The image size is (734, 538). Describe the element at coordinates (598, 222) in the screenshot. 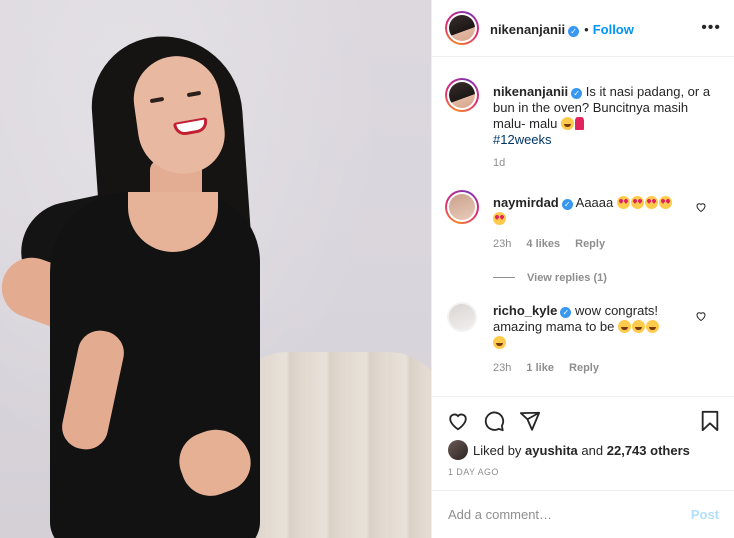

I see `comment-body: naymirdad ✓ Aaaaa 23h 4 likes Reply` at that location.